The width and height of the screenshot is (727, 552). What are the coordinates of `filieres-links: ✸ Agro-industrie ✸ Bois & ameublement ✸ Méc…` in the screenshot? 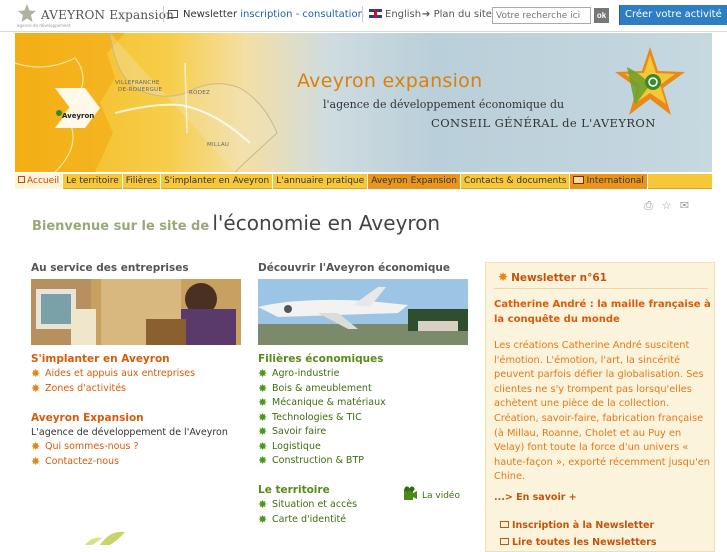 It's located at (322, 419).